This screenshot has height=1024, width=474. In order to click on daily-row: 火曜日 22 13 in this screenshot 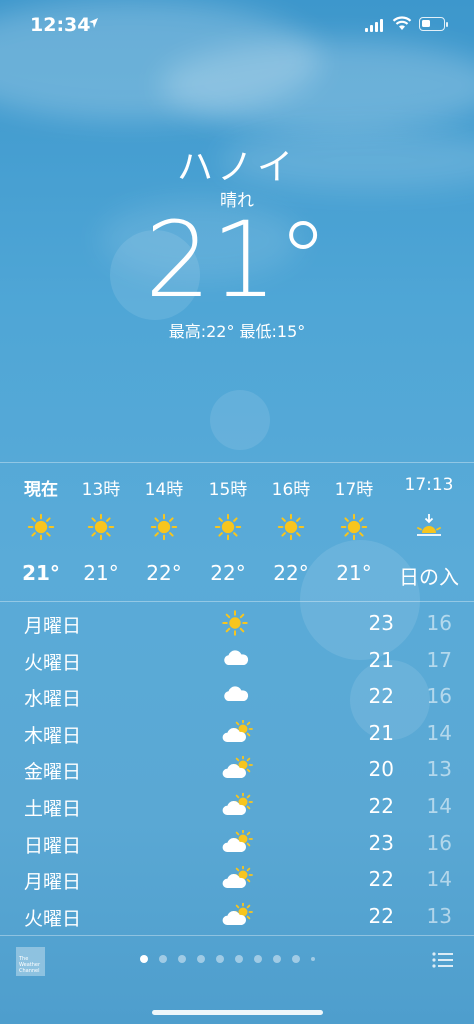, I will do `click(237, 915)`.